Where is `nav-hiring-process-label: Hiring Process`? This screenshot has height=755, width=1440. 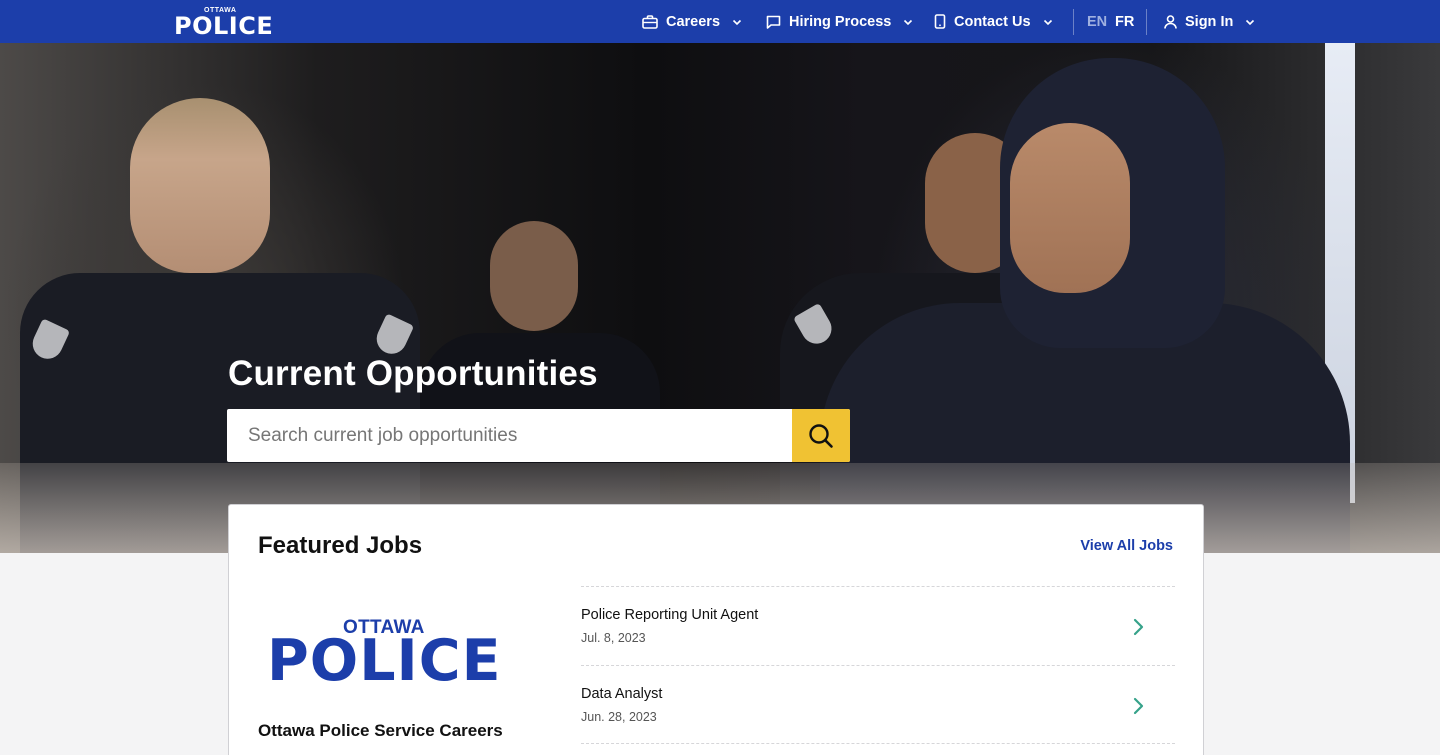
nav-hiring-process-label: Hiring Process is located at coordinates (840, 21).